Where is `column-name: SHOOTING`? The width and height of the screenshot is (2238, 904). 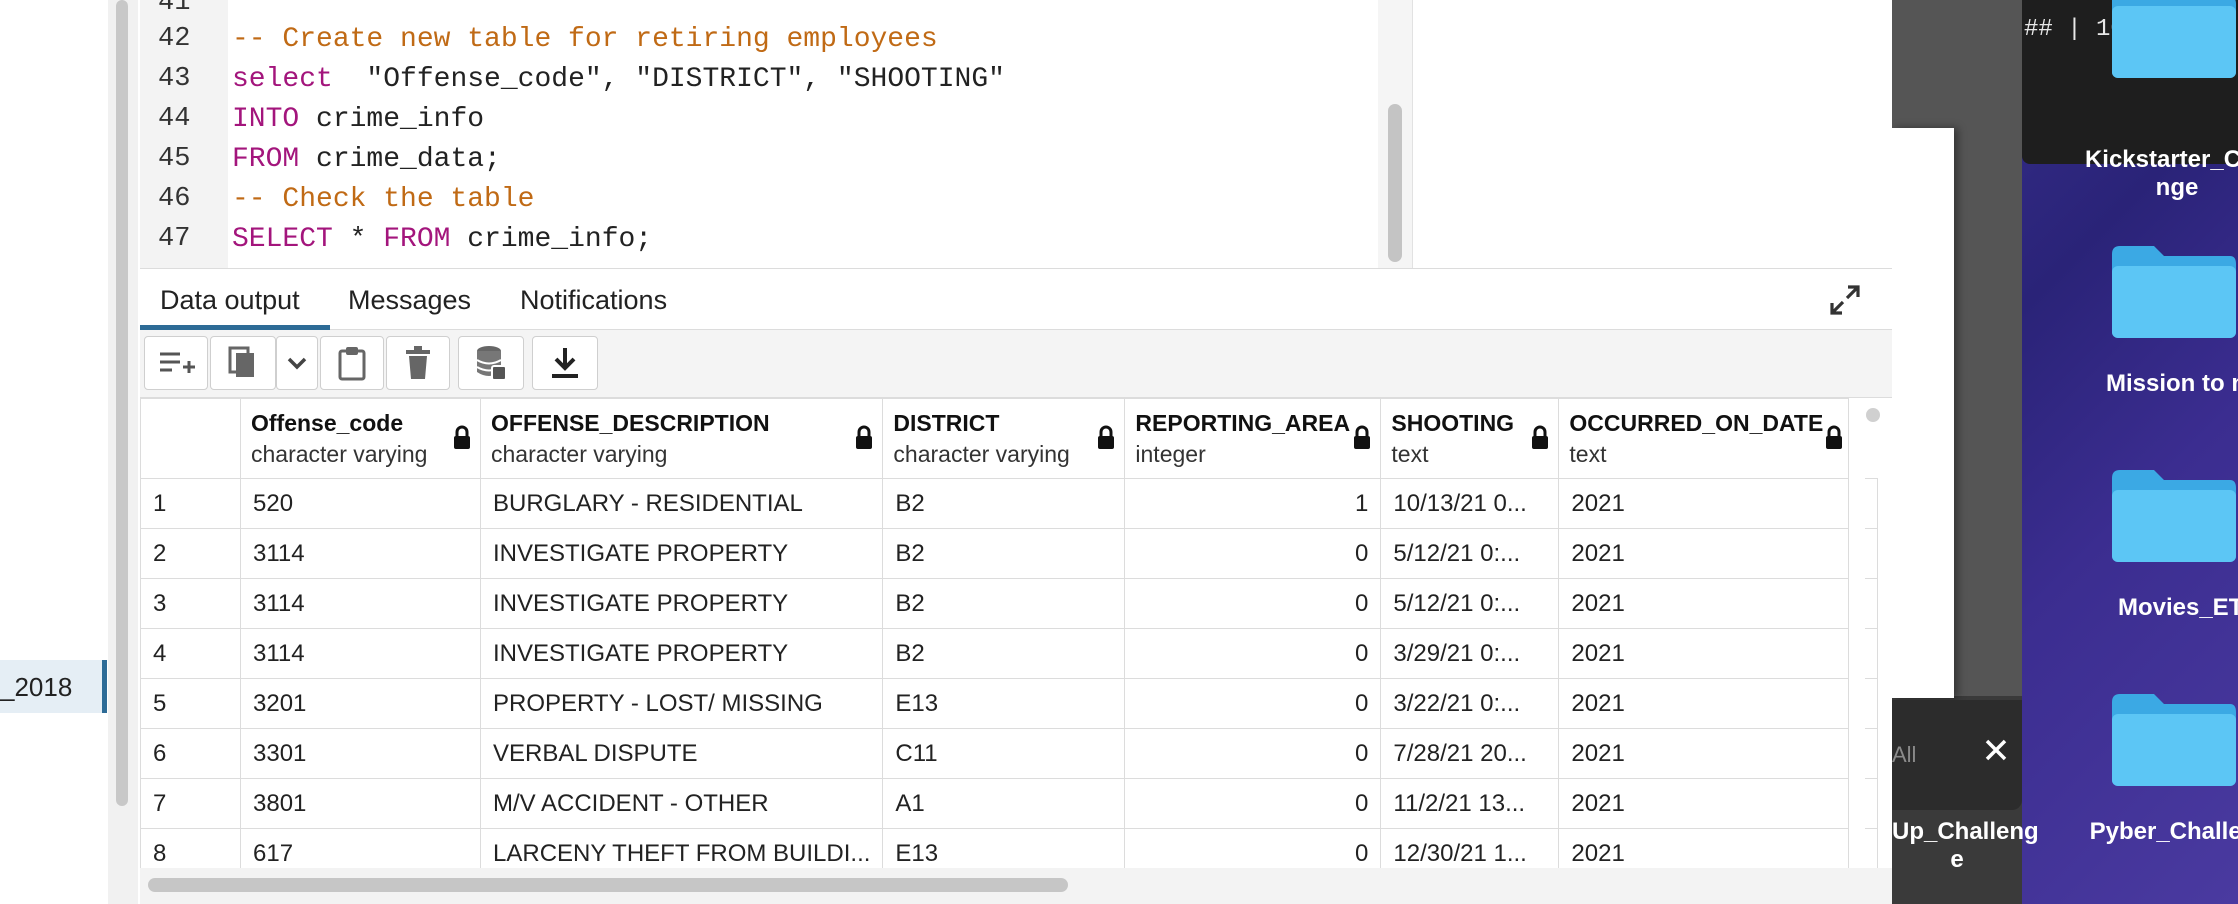
column-name: SHOOTING is located at coordinates (1453, 422).